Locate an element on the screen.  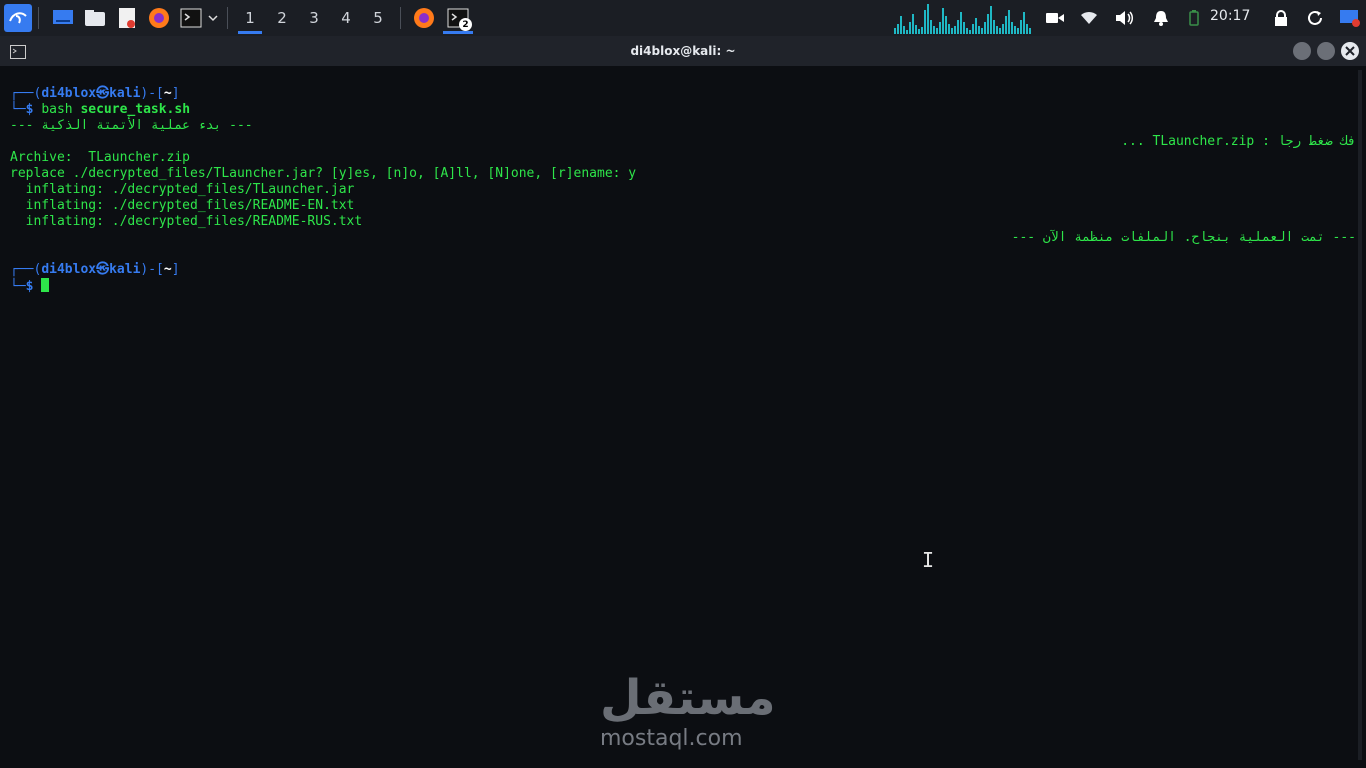
clock: 20:17 is located at coordinates (1230, 16).